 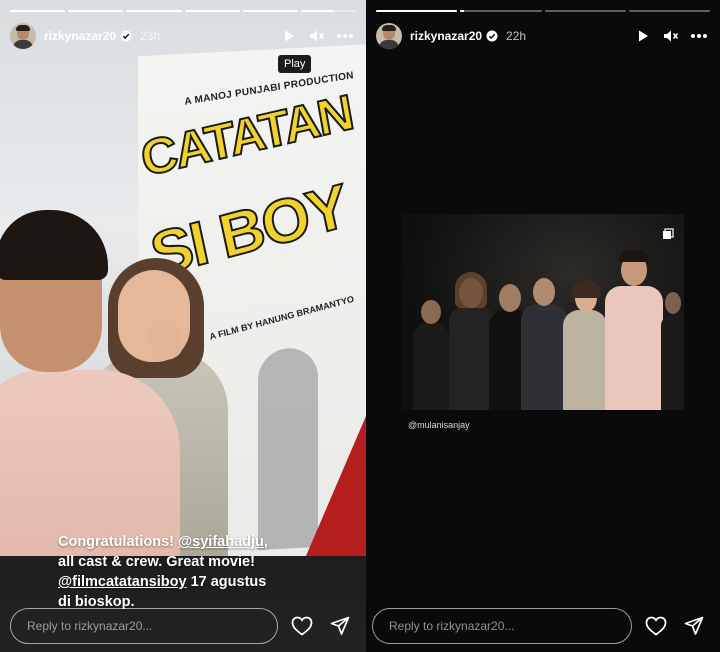 What do you see at coordinates (221, 542) in the screenshot?
I see `mention-link: @syifahadju` at bounding box center [221, 542].